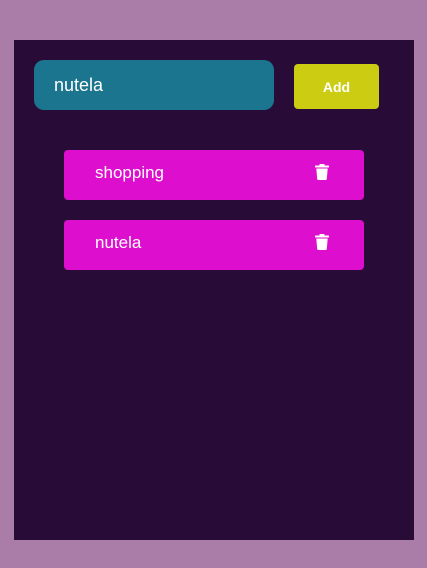  I want to click on todo-item: shopping, so click(214, 175).